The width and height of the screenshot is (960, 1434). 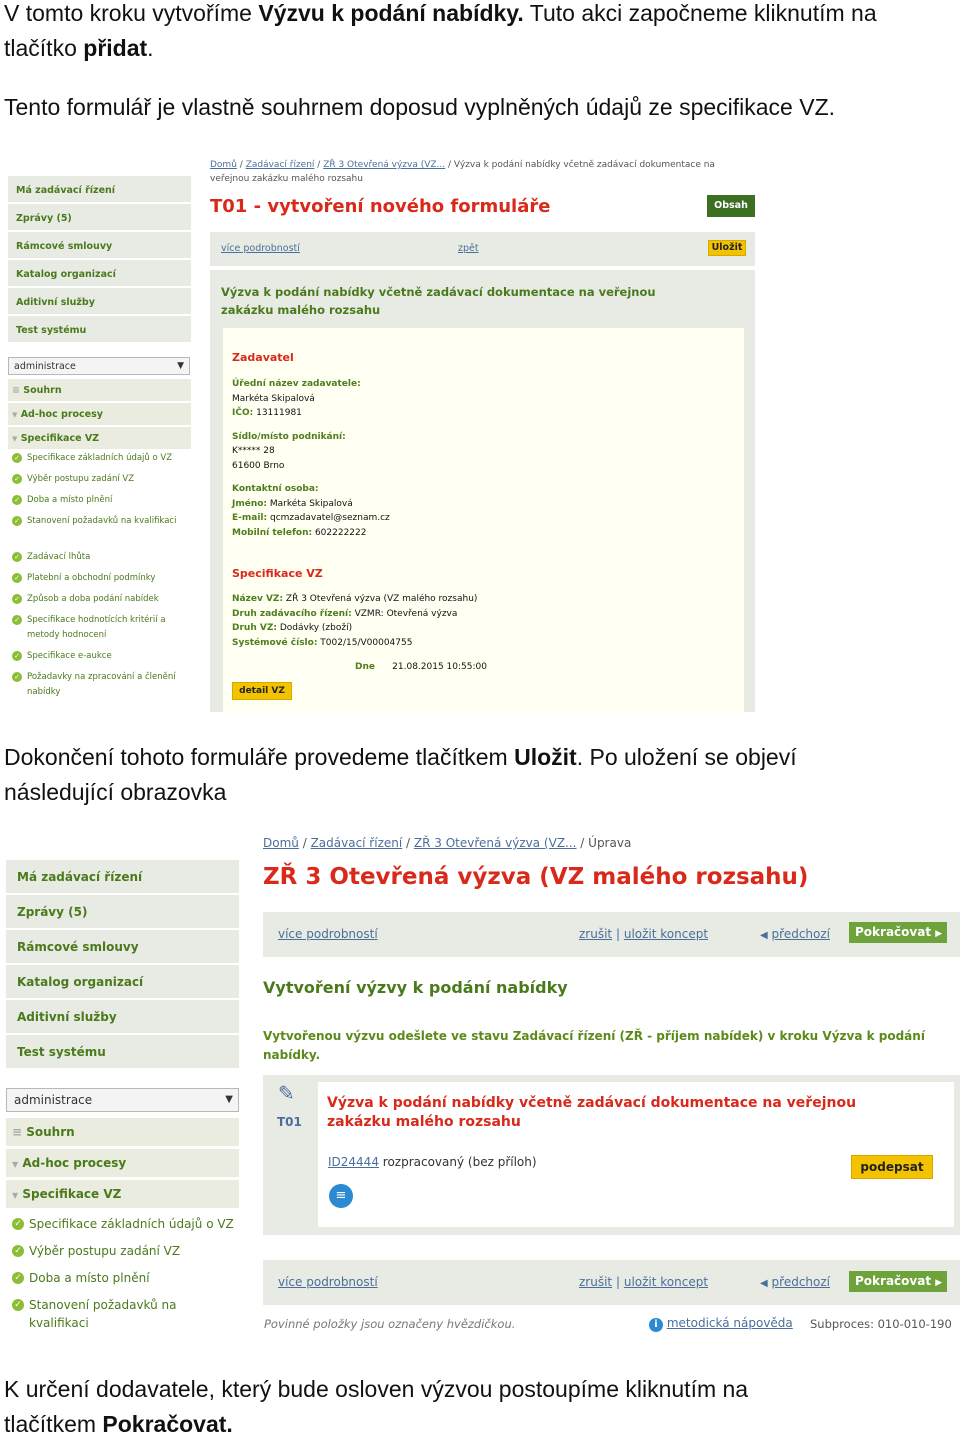 What do you see at coordinates (666, 1282) in the screenshot?
I see `save-draft-link-bottom: uložit koncept` at bounding box center [666, 1282].